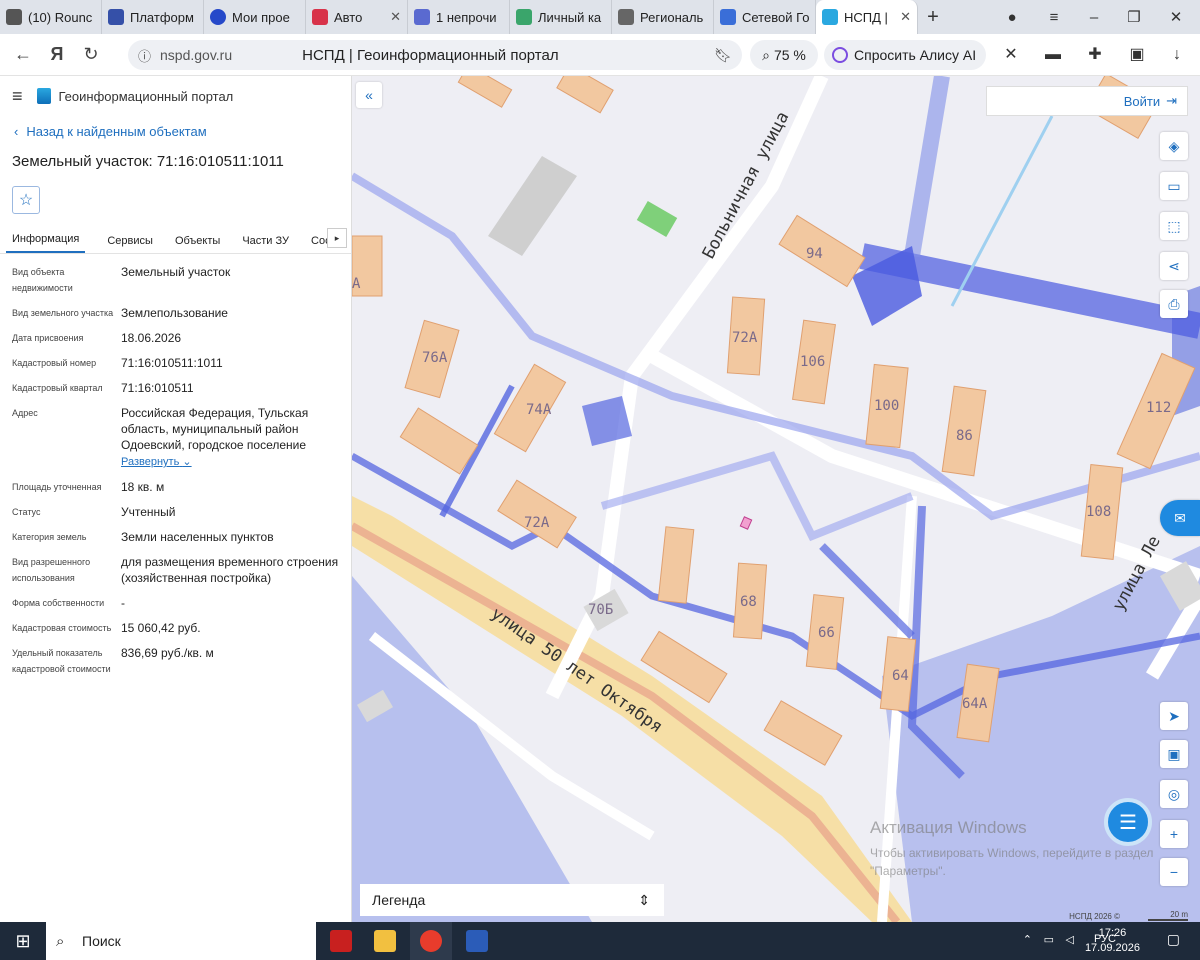 The height and width of the screenshot is (960, 1200). What do you see at coordinates (663, 17) in the screenshot?
I see `browser-tab: Региональ` at bounding box center [663, 17].